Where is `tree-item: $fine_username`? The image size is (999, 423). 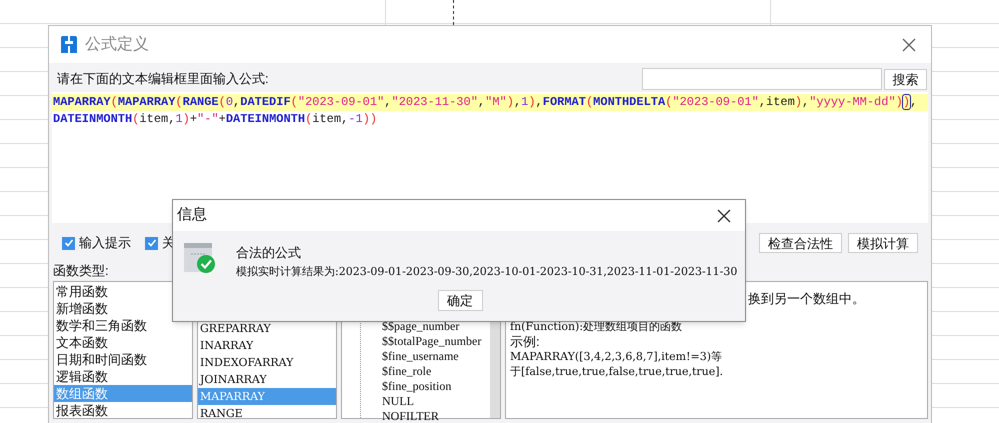
tree-item: $fine_username is located at coordinates (420, 356).